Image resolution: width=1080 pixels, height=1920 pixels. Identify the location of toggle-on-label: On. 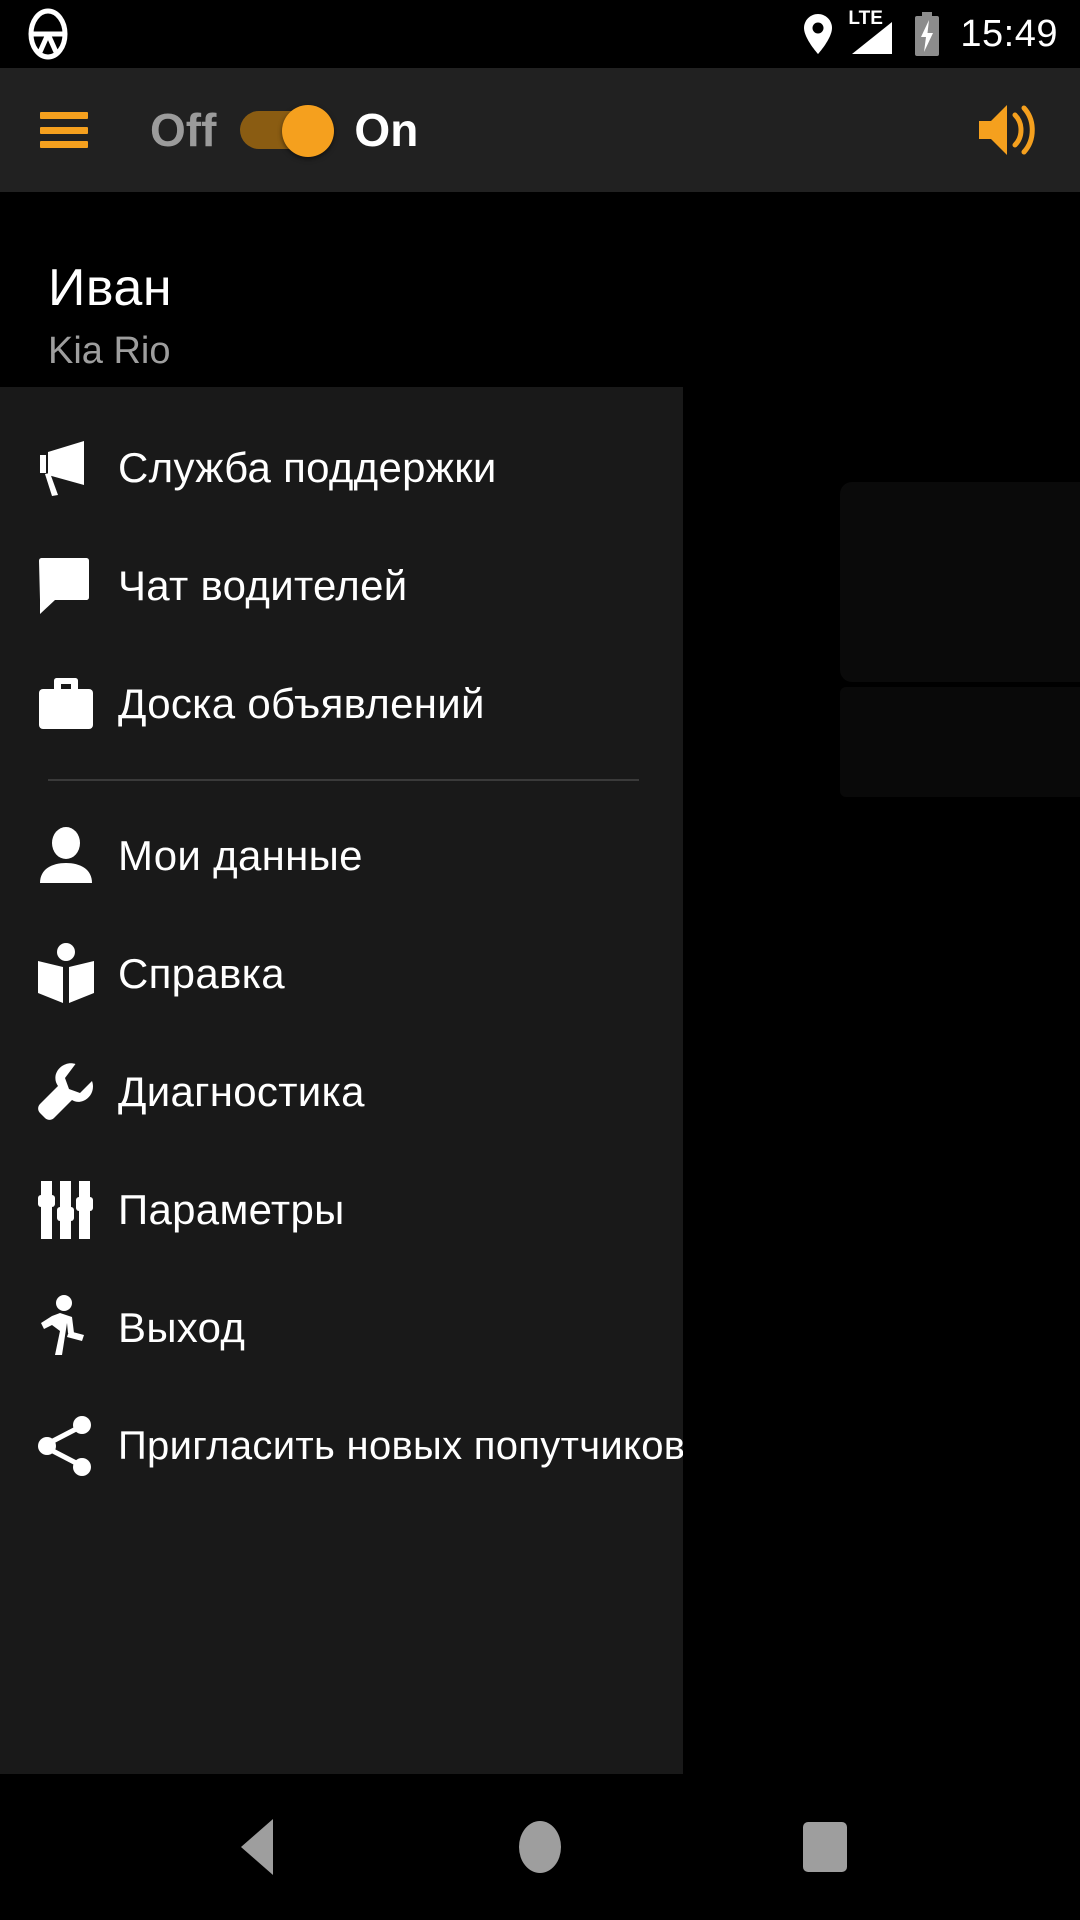
(386, 130).